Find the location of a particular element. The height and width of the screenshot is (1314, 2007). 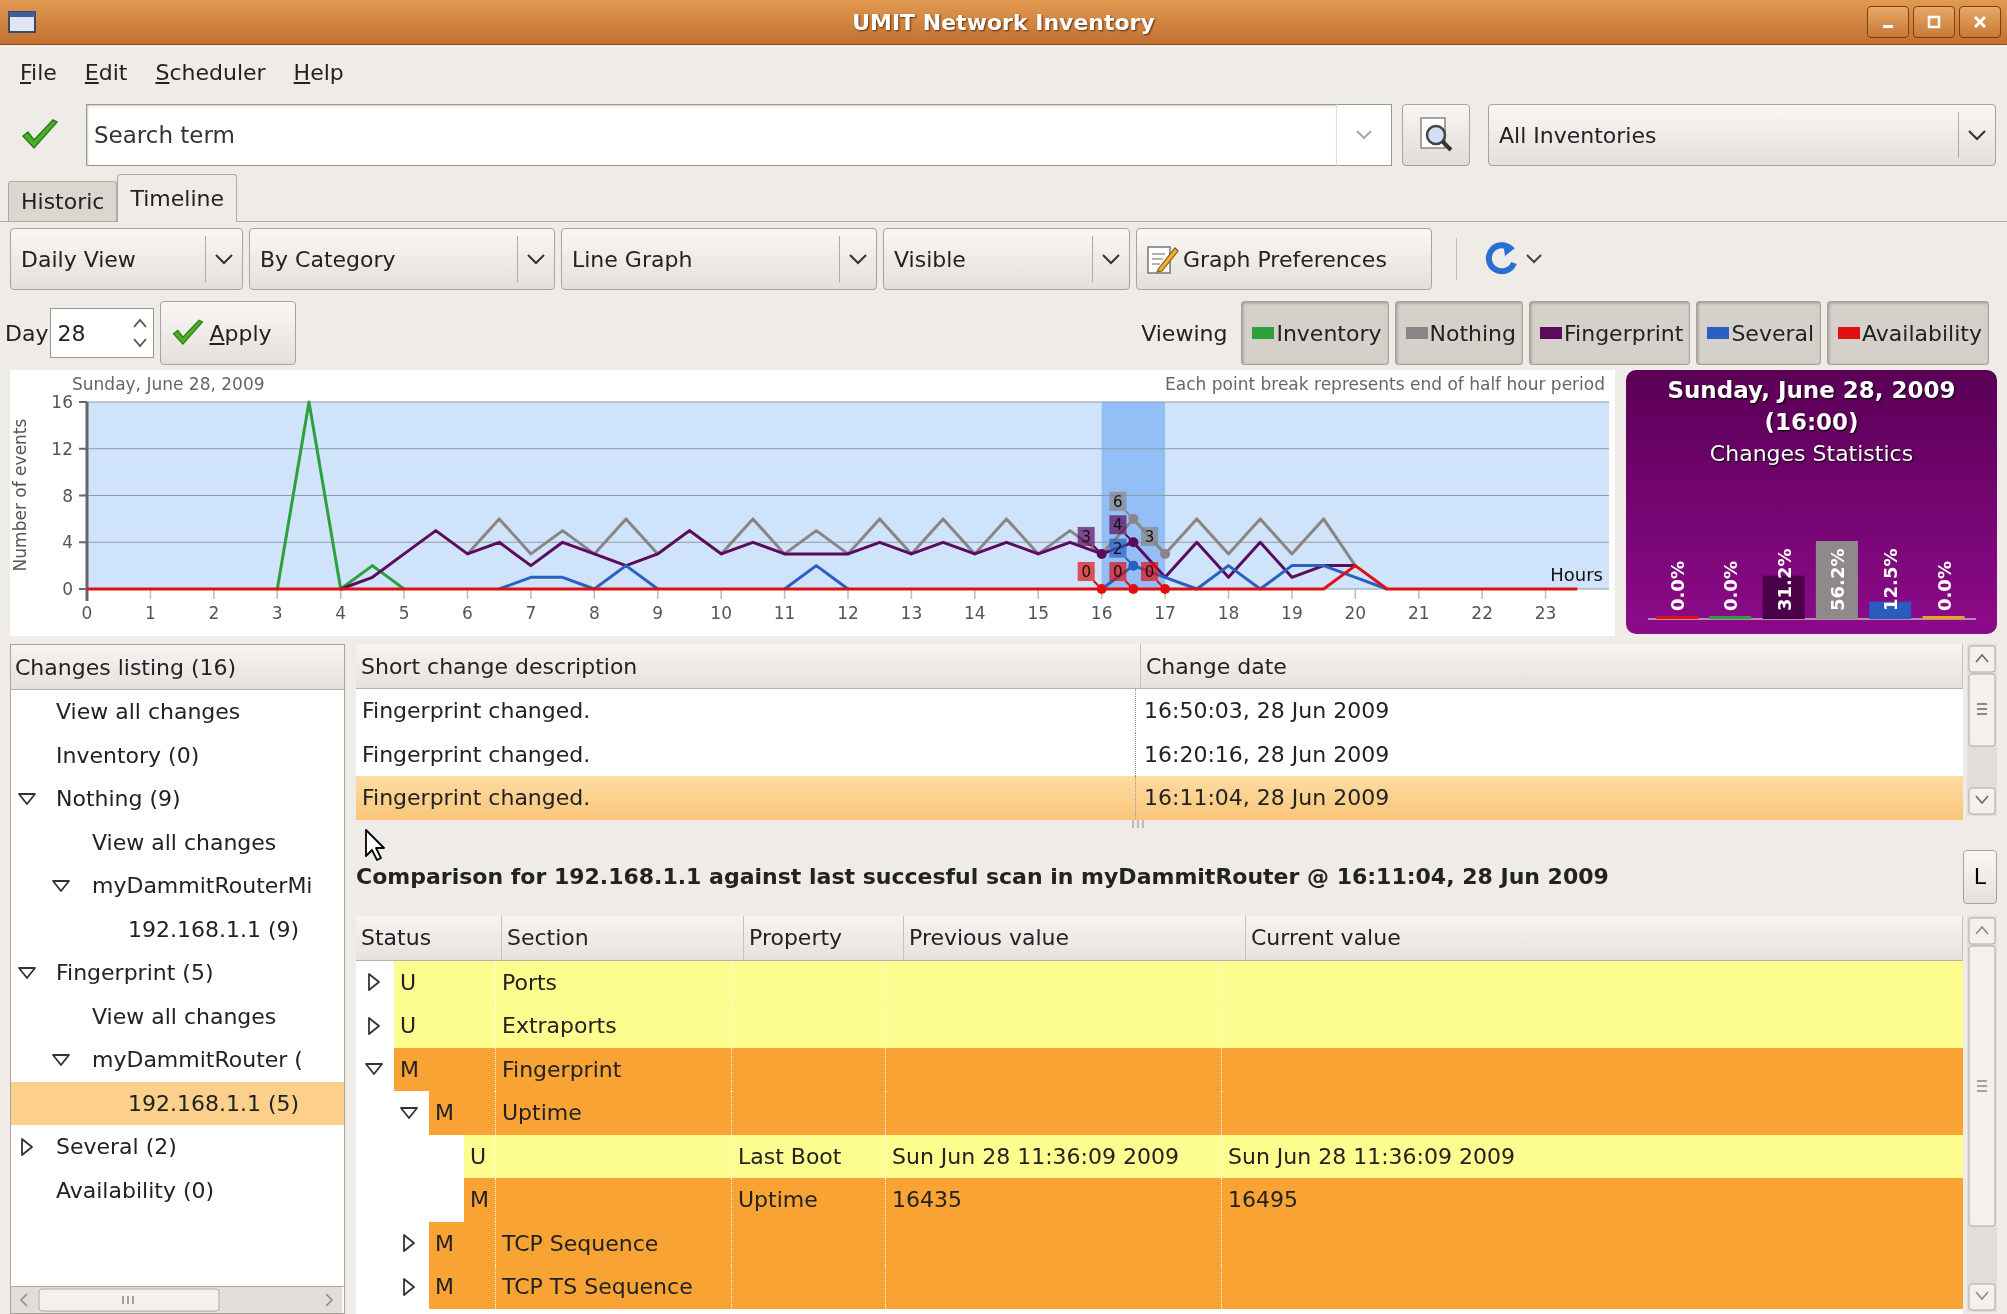

axis-tick-label: 22 is located at coordinates (1482, 613).